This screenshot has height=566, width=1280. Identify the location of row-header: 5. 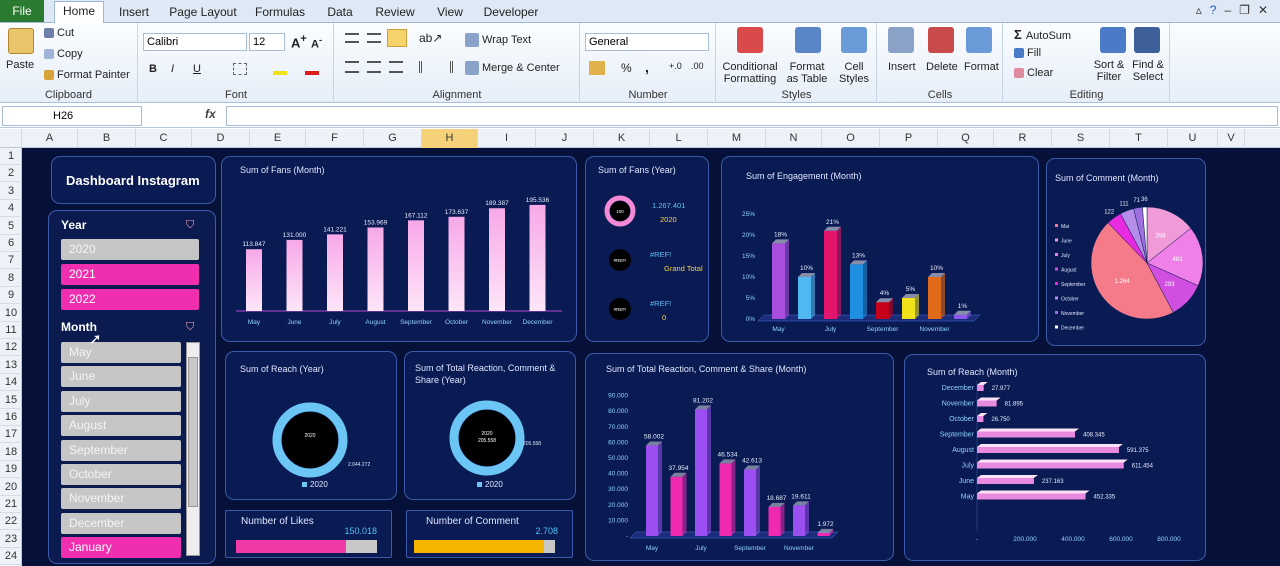
(11, 226).